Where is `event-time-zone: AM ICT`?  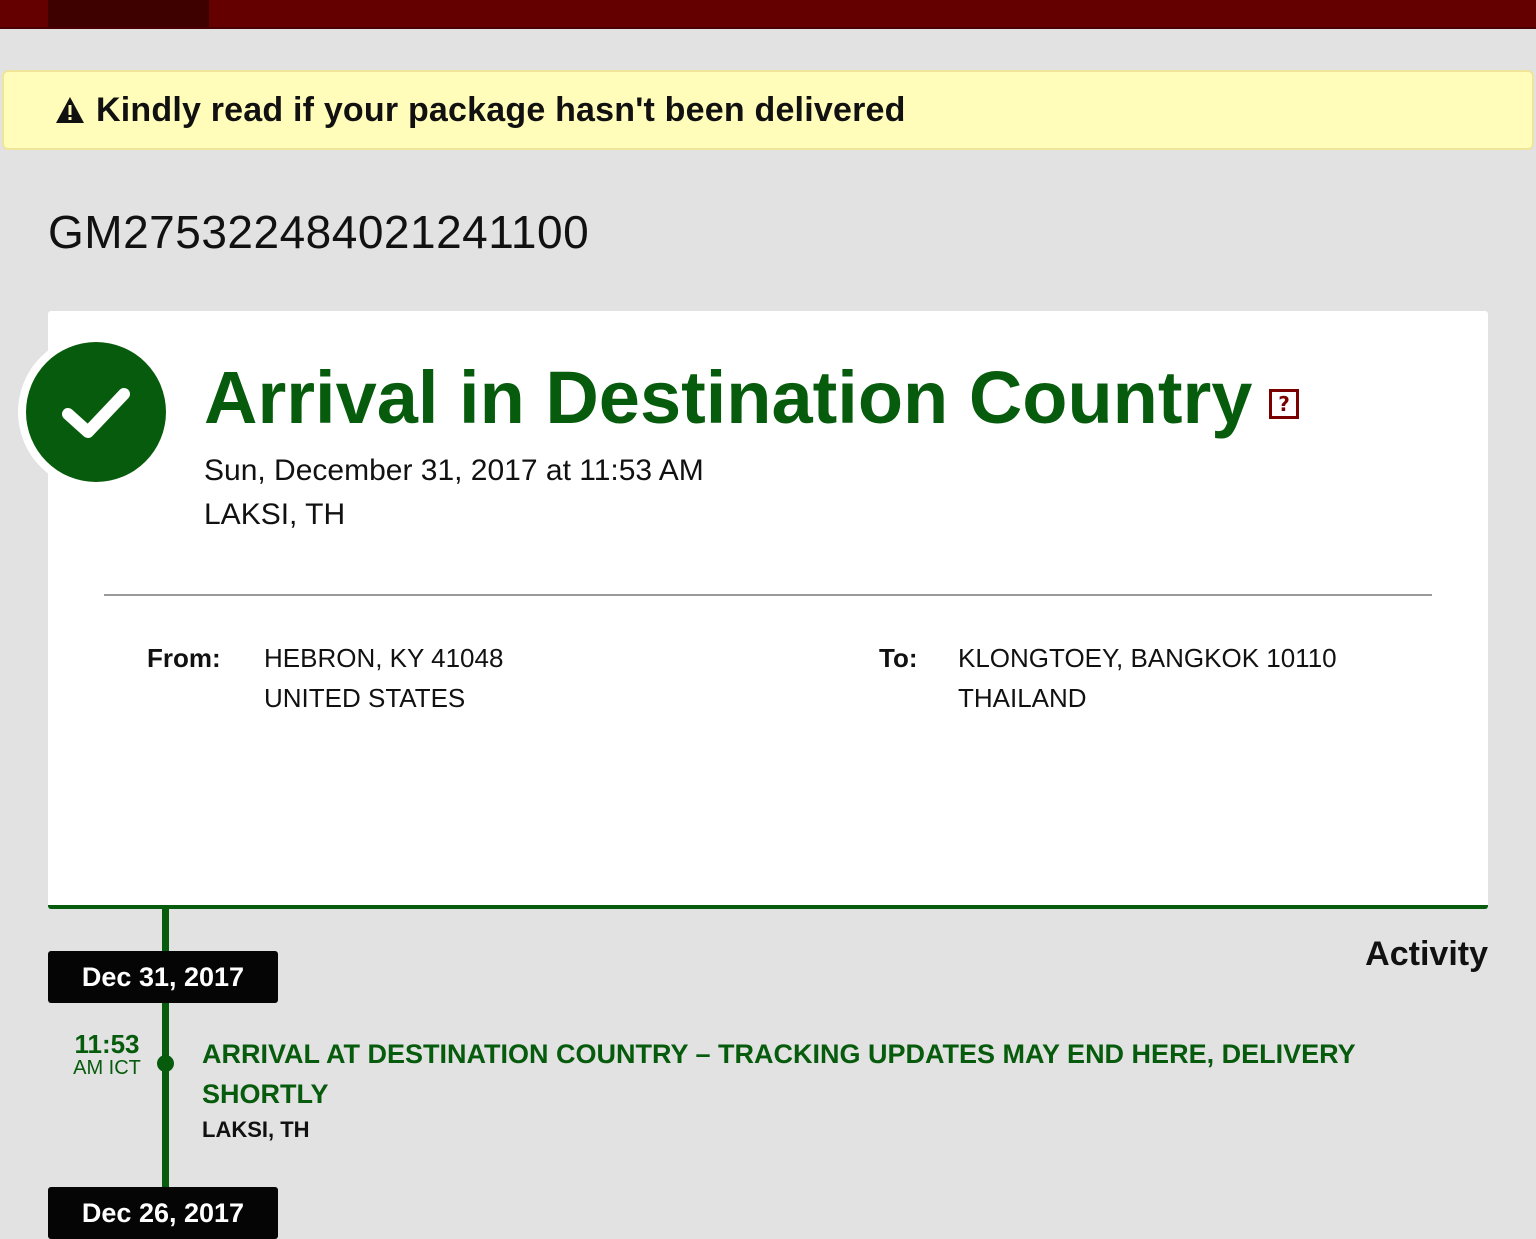 event-time-zone: AM ICT is located at coordinates (107, 1068).